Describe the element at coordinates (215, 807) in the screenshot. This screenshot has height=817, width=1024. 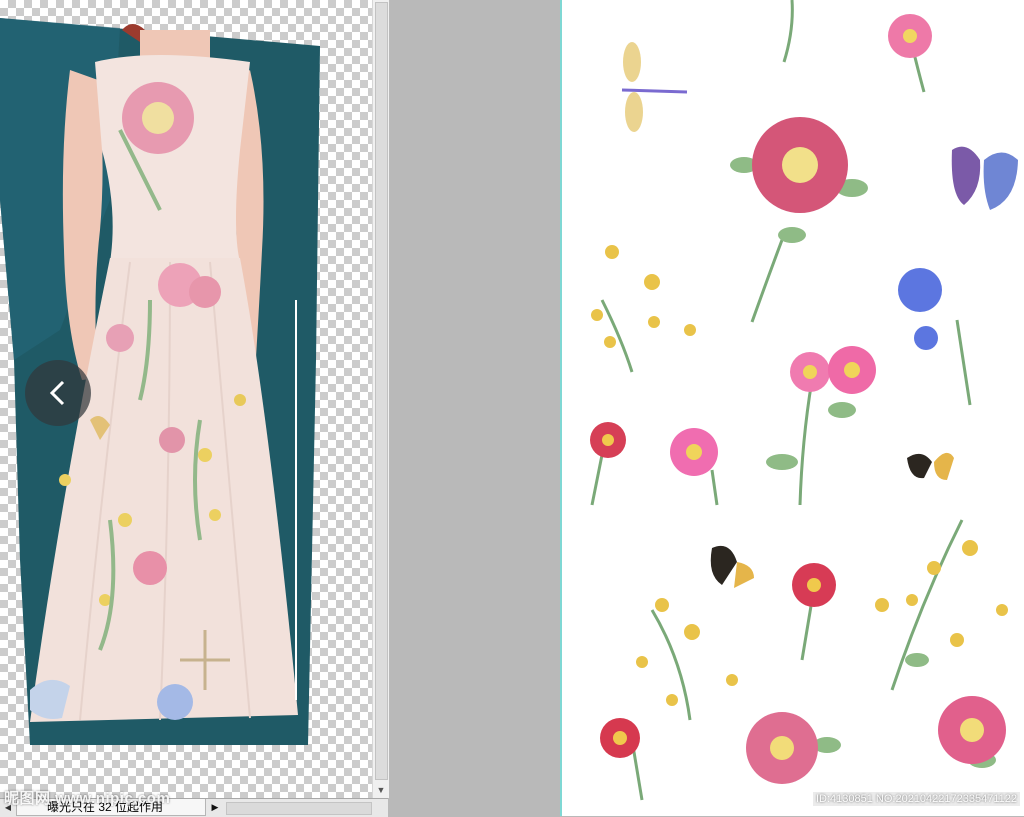
I see `status-menu-button: ▶` at that location.